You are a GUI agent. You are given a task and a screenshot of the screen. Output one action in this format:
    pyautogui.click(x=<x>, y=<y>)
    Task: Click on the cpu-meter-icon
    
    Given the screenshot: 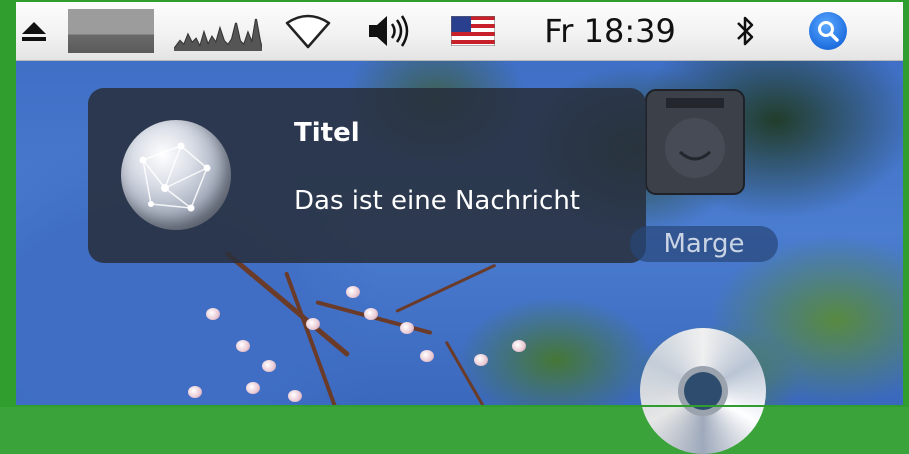 What is the action you would take?
    pyautogui.click(x=111, y=31)
    